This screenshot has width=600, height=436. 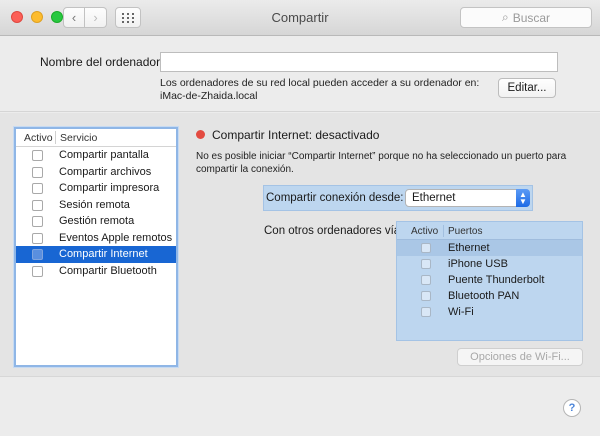 I want to click on service-label: Sesión remota, so click(x=94, y=204).